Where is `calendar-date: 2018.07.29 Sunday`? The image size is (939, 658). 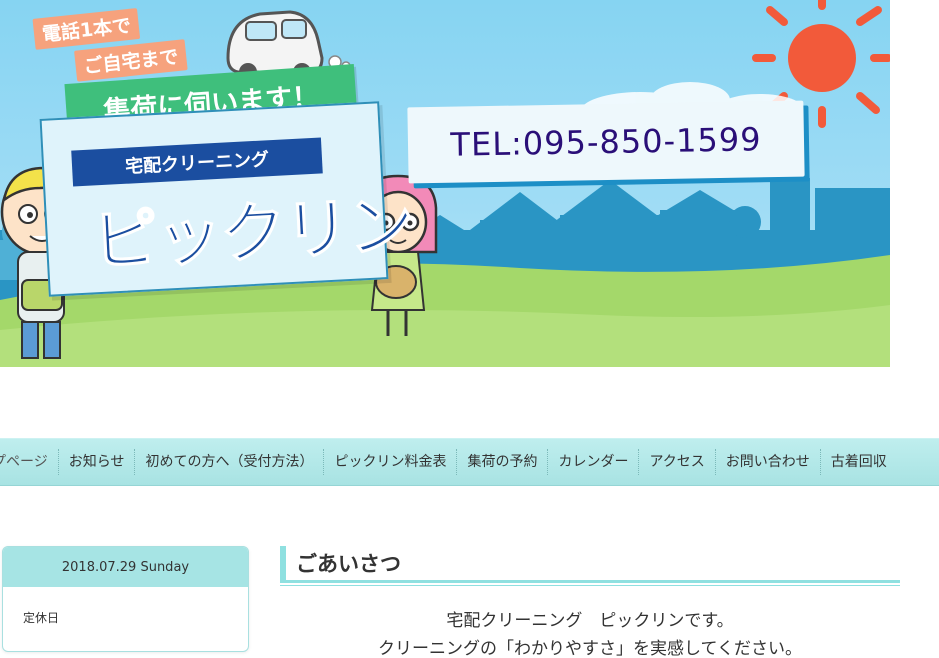
calendar-date: 2018.07.29 Sunday is located at coordinates (125, 567).